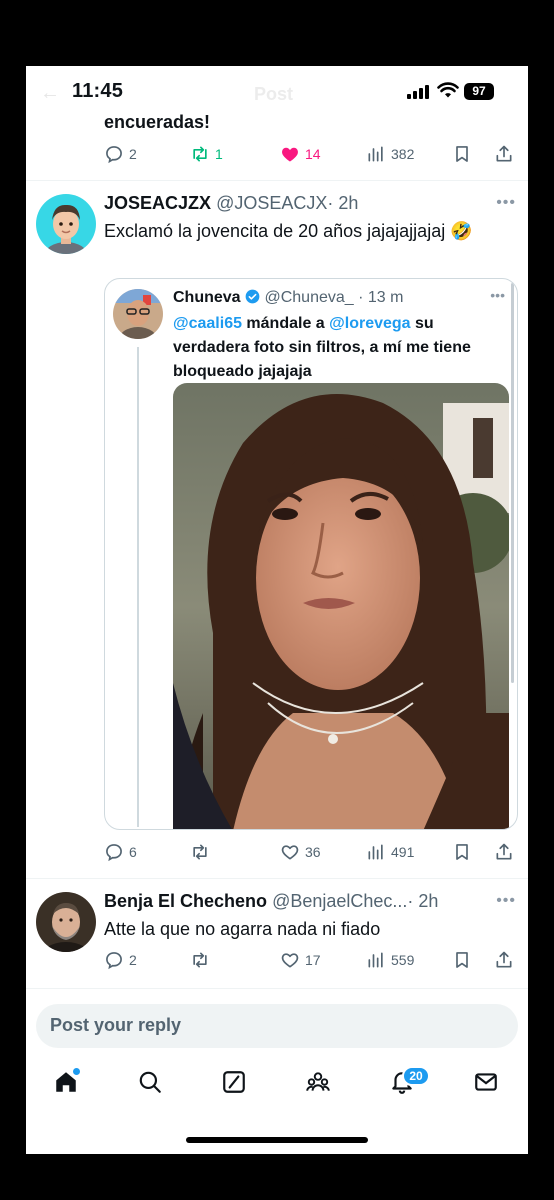 The width and height of the screenshot is (554, 1200). I want to click on grok-icon, so click(234, 1082).